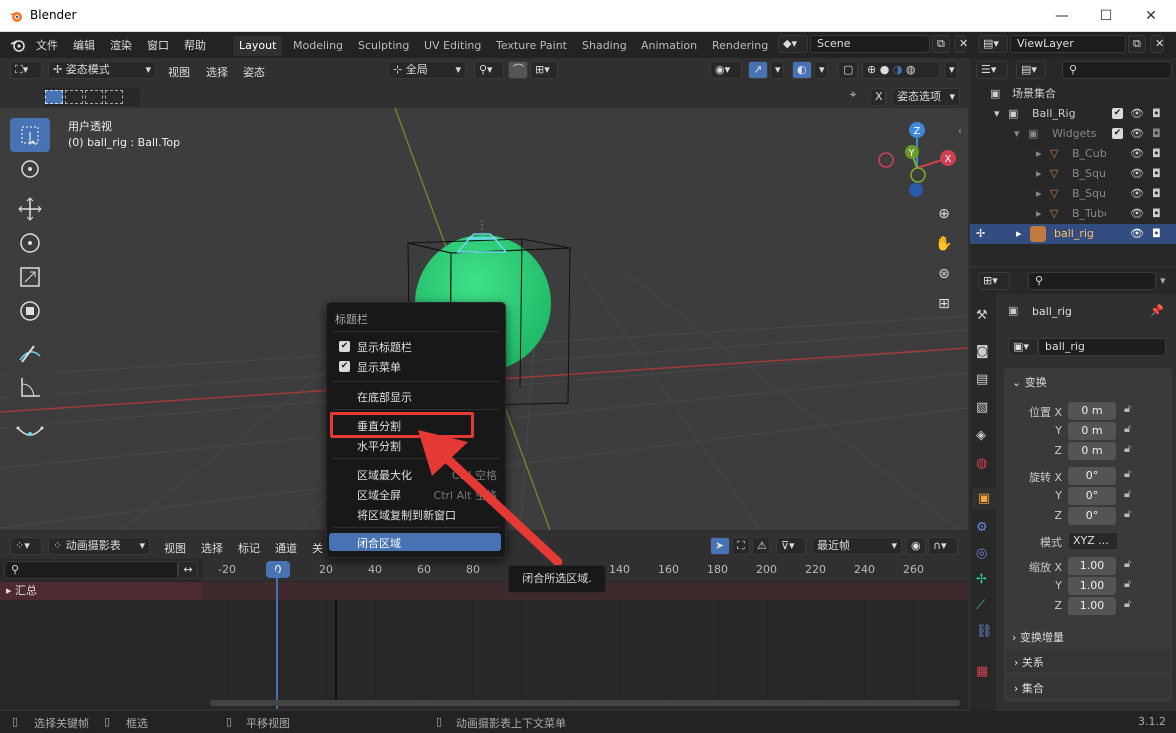  Describe the element at coordinates (30, 209) in the screenshot. I see `move-tool` at that location.